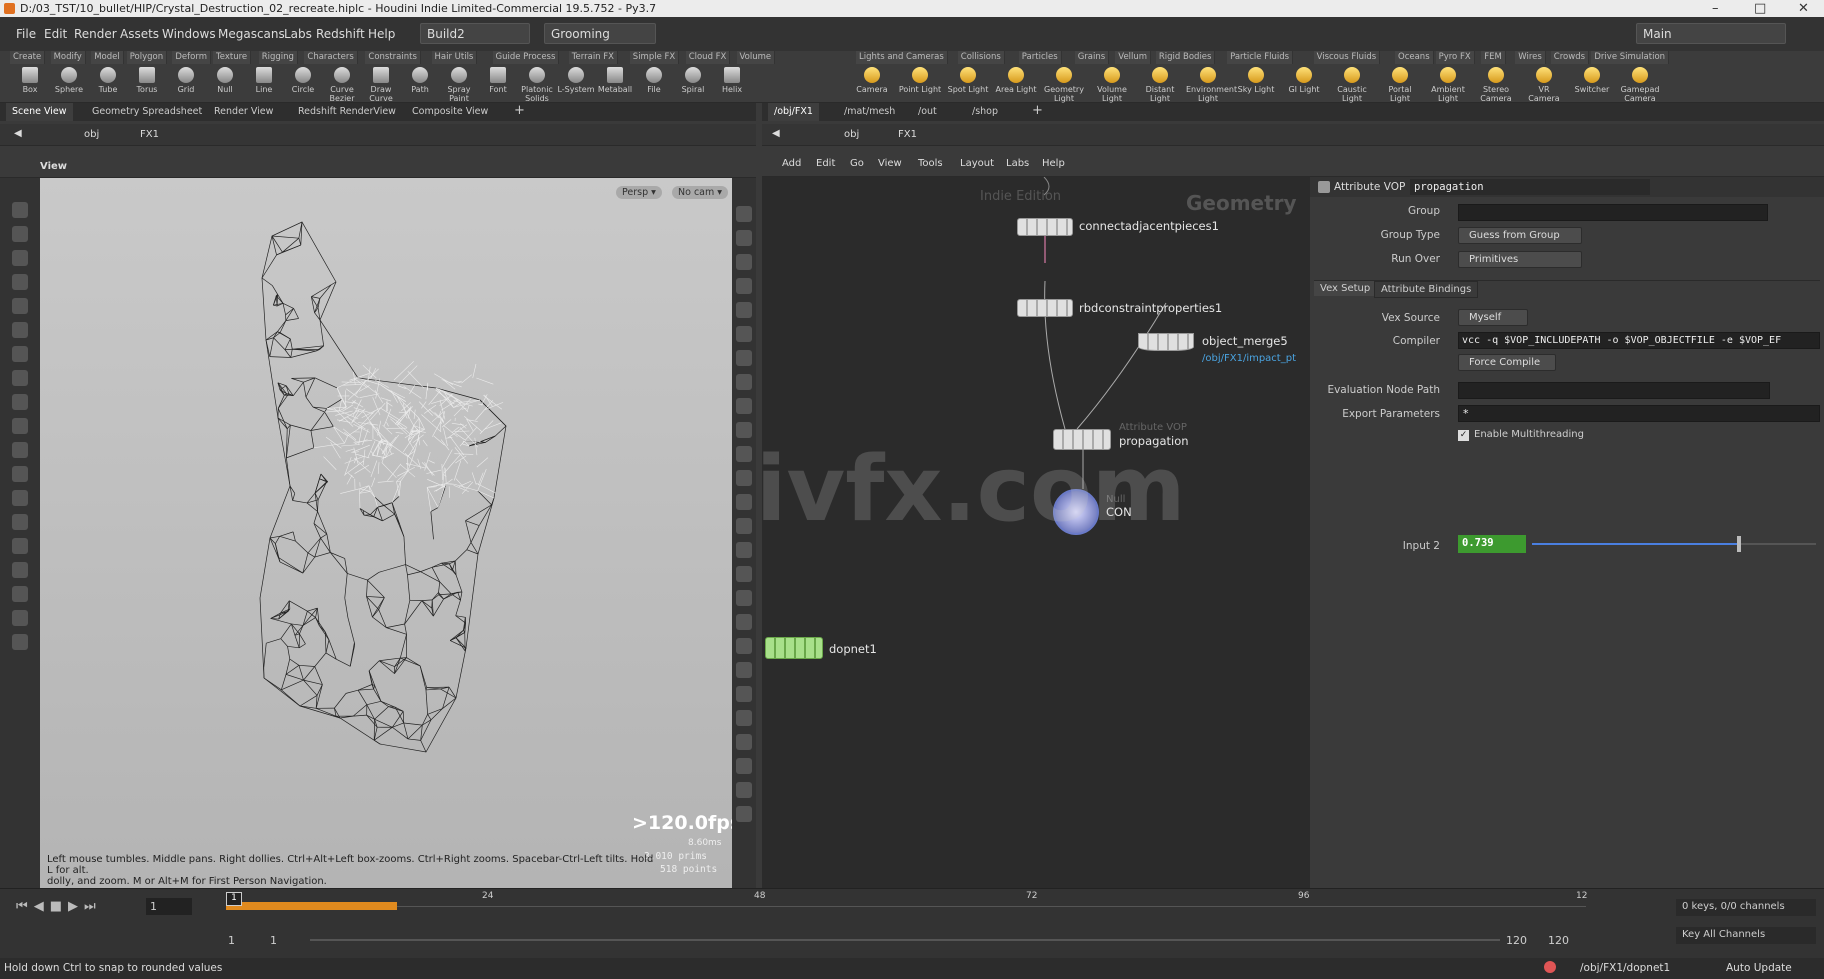  I want to click on create-tool-spray-paint: Spray Paint, so click(459, 85).